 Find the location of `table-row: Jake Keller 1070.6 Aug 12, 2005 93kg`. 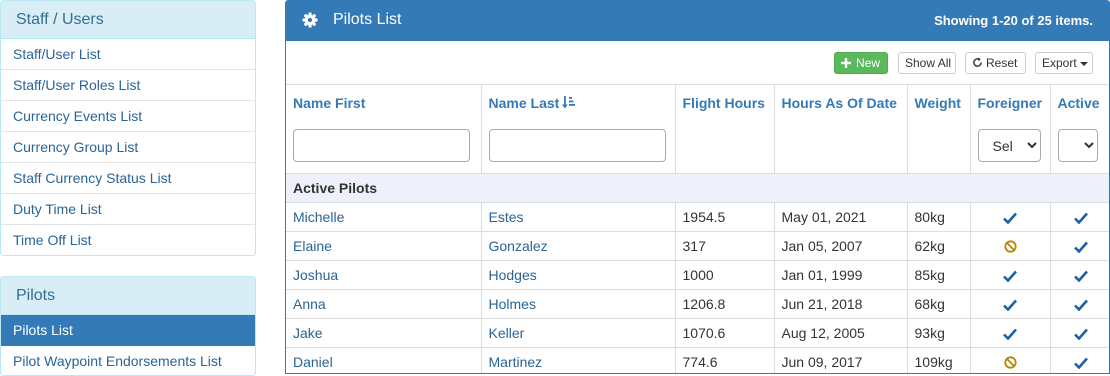

table-row: Jake Keller 1070.6 Aug 12, 2005 93kg is located at coordinates (697, 333).